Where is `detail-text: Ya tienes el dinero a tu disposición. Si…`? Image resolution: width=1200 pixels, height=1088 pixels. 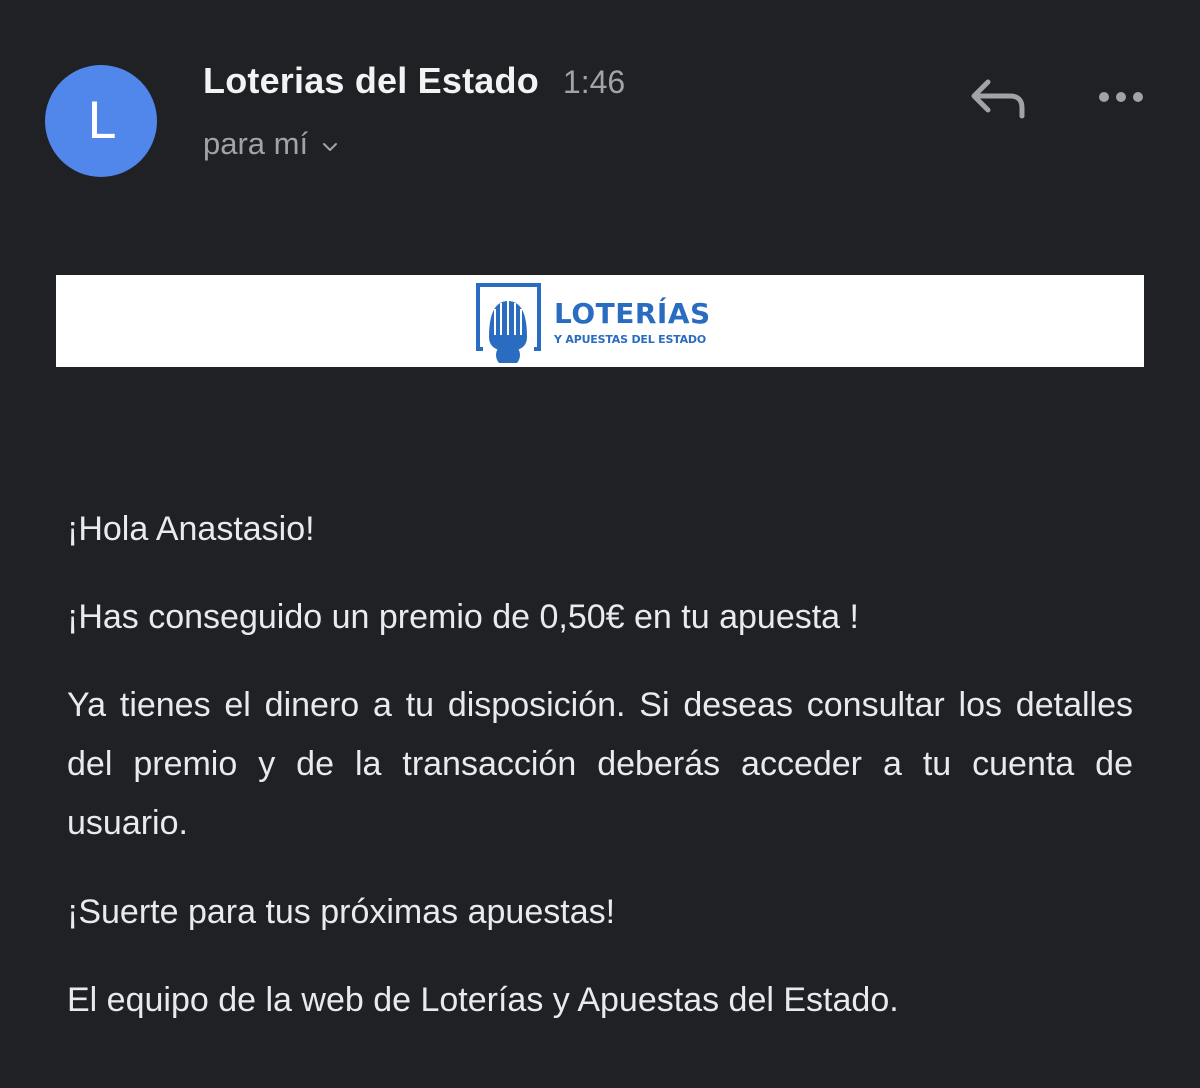
detail-text: Ya tienes el dinero a tu disposición. Si… is located at coordinates (600, 764).